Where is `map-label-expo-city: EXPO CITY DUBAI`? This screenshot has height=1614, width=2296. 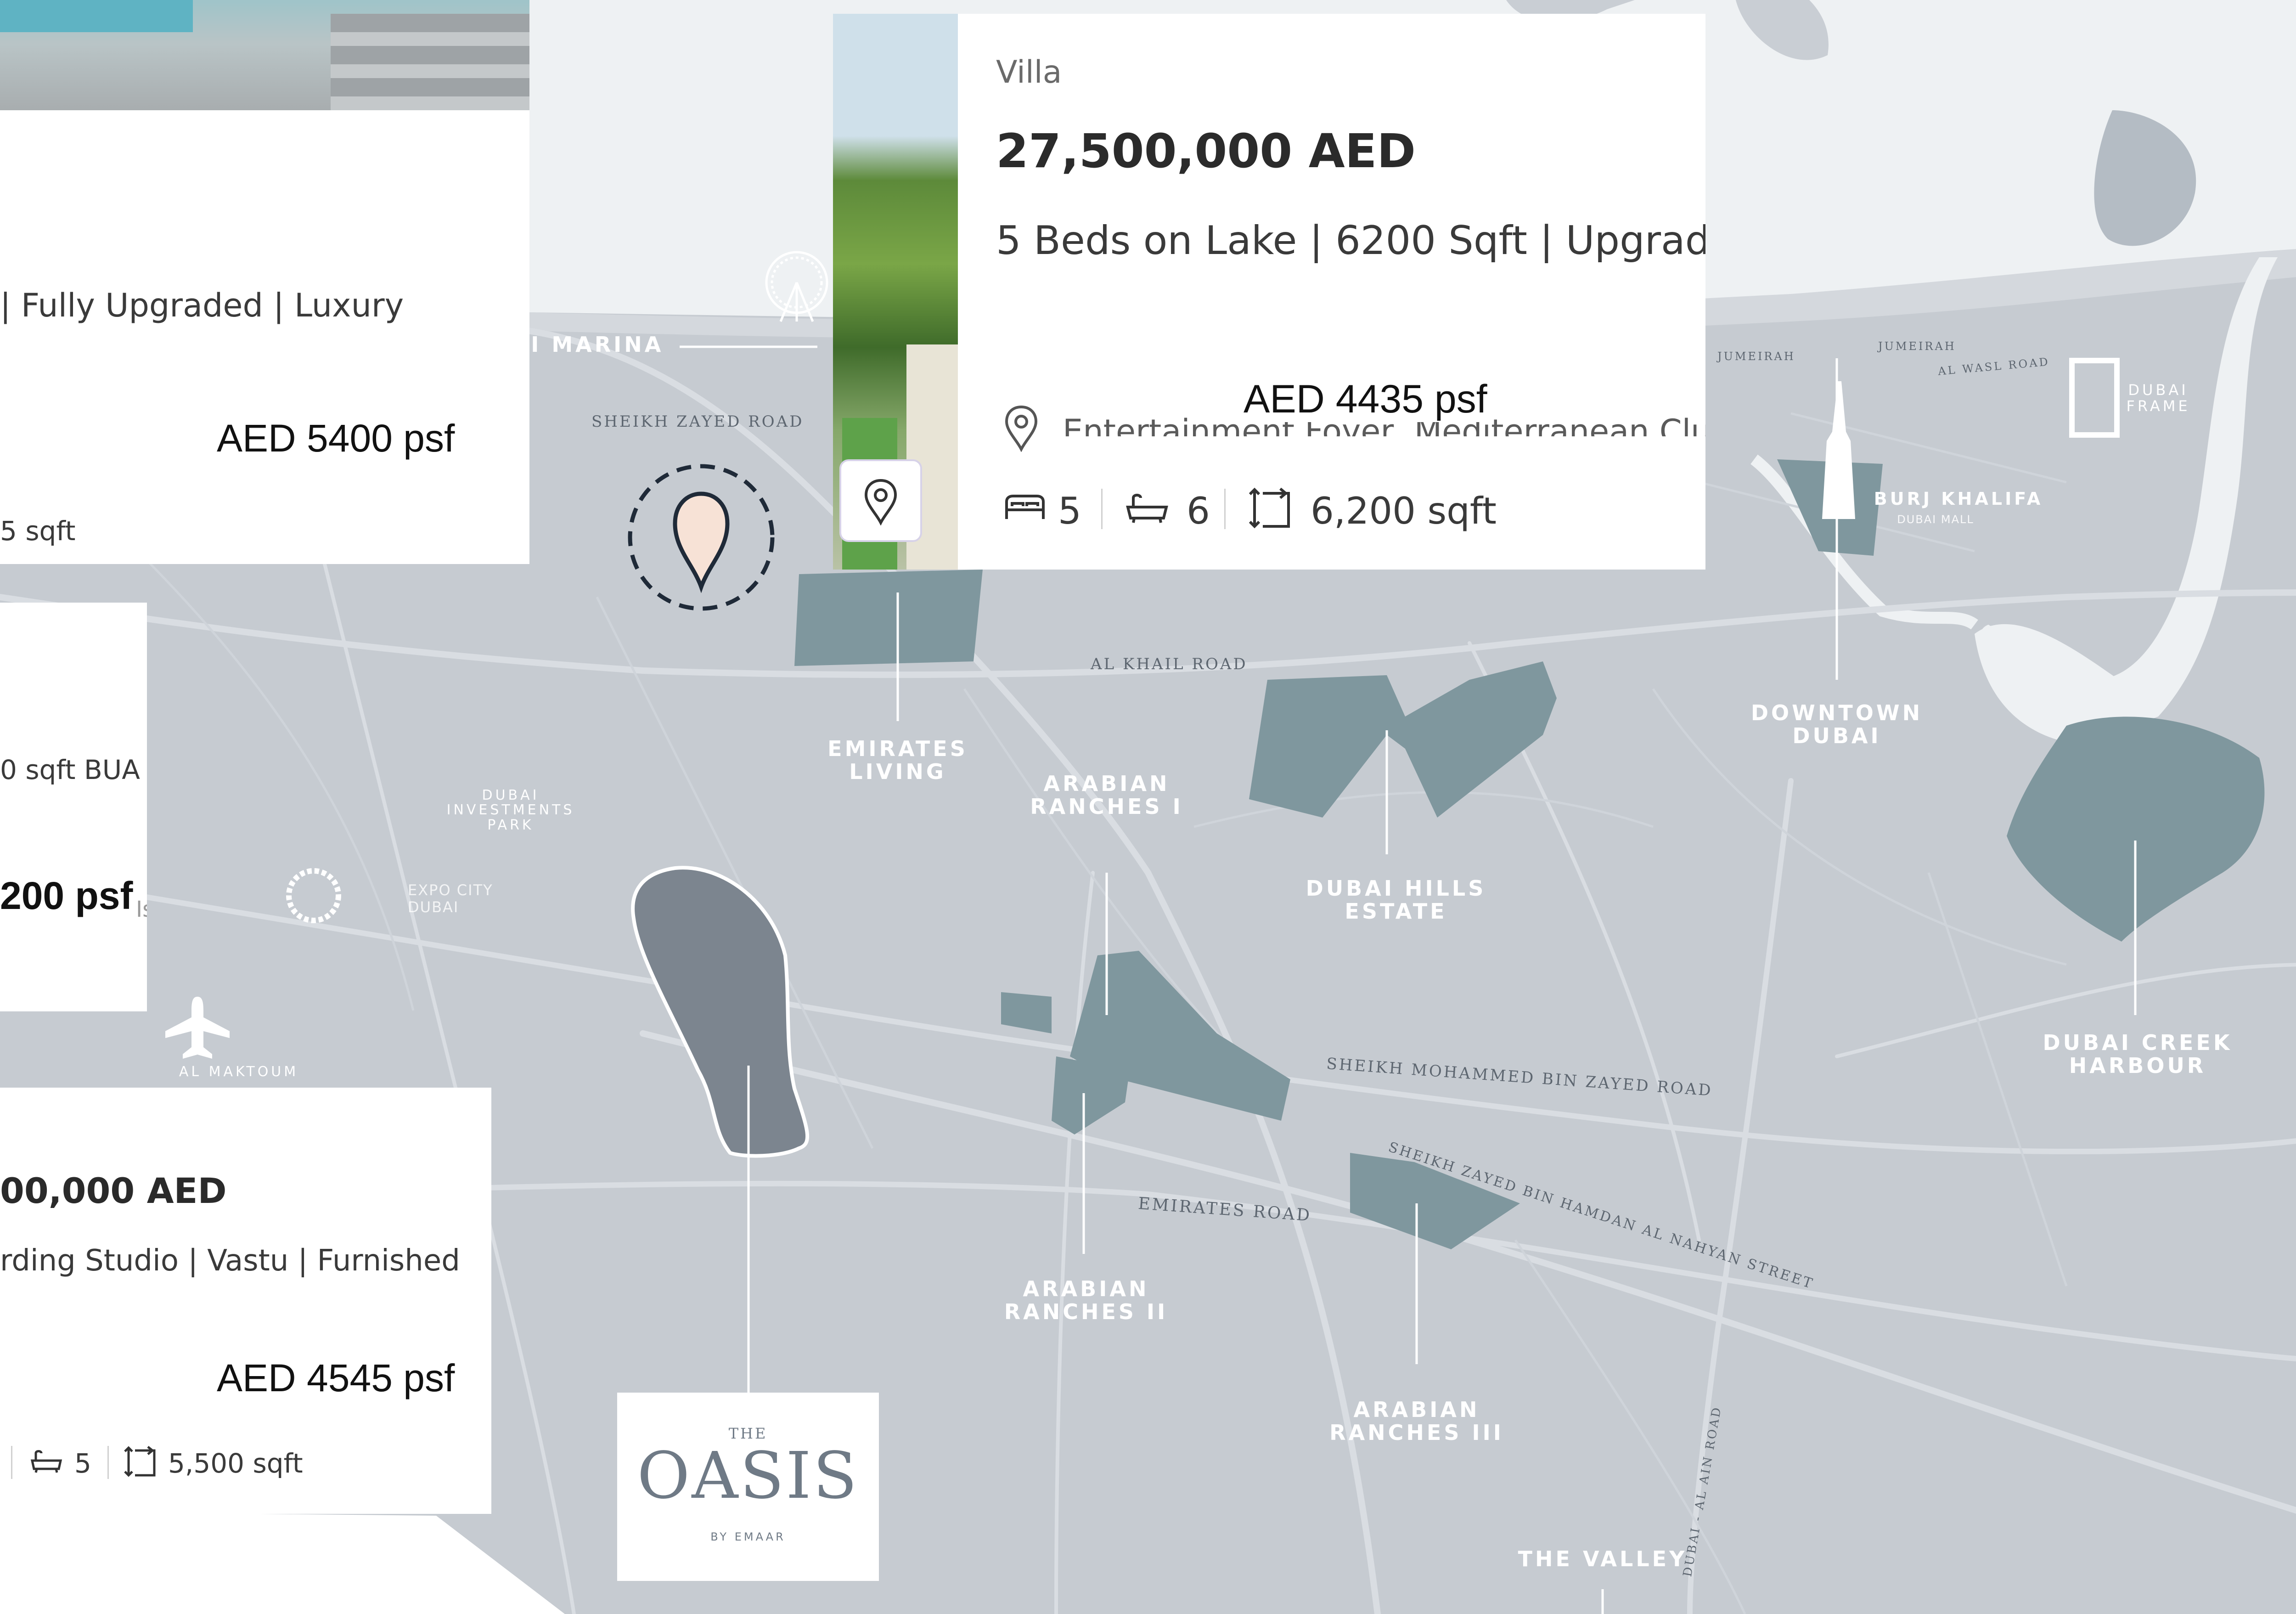
map-label-expo-city: EXPO CITY DUBAI is located at coordinates (450, 898).